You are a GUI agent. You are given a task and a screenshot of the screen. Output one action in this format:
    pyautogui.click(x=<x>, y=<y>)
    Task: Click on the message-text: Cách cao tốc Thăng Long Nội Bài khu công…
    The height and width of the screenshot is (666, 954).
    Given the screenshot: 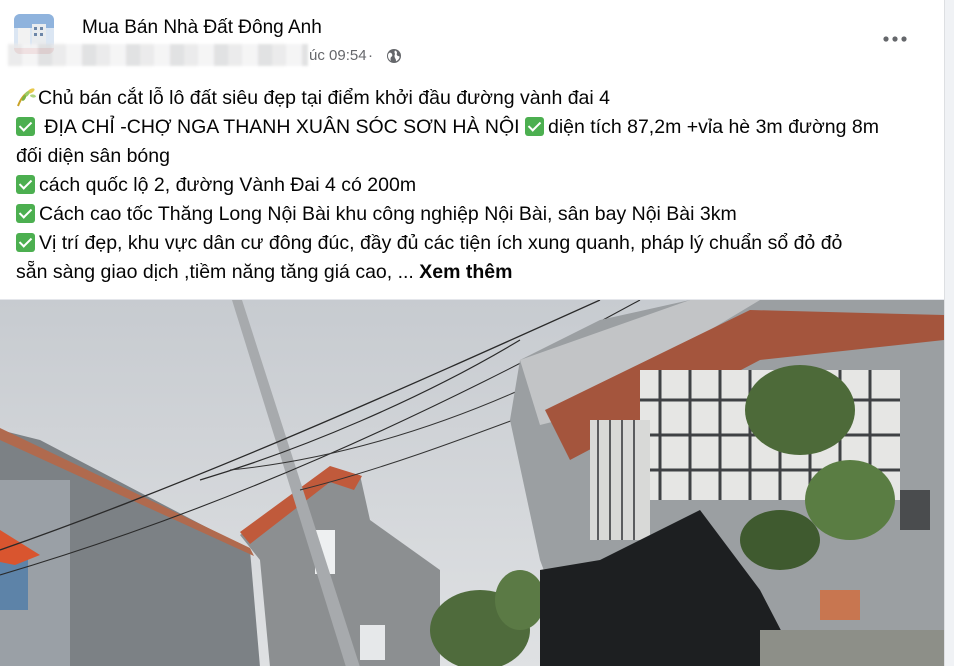 What is the action you would take?
    pyautogui.click(x=388, y=214)
    